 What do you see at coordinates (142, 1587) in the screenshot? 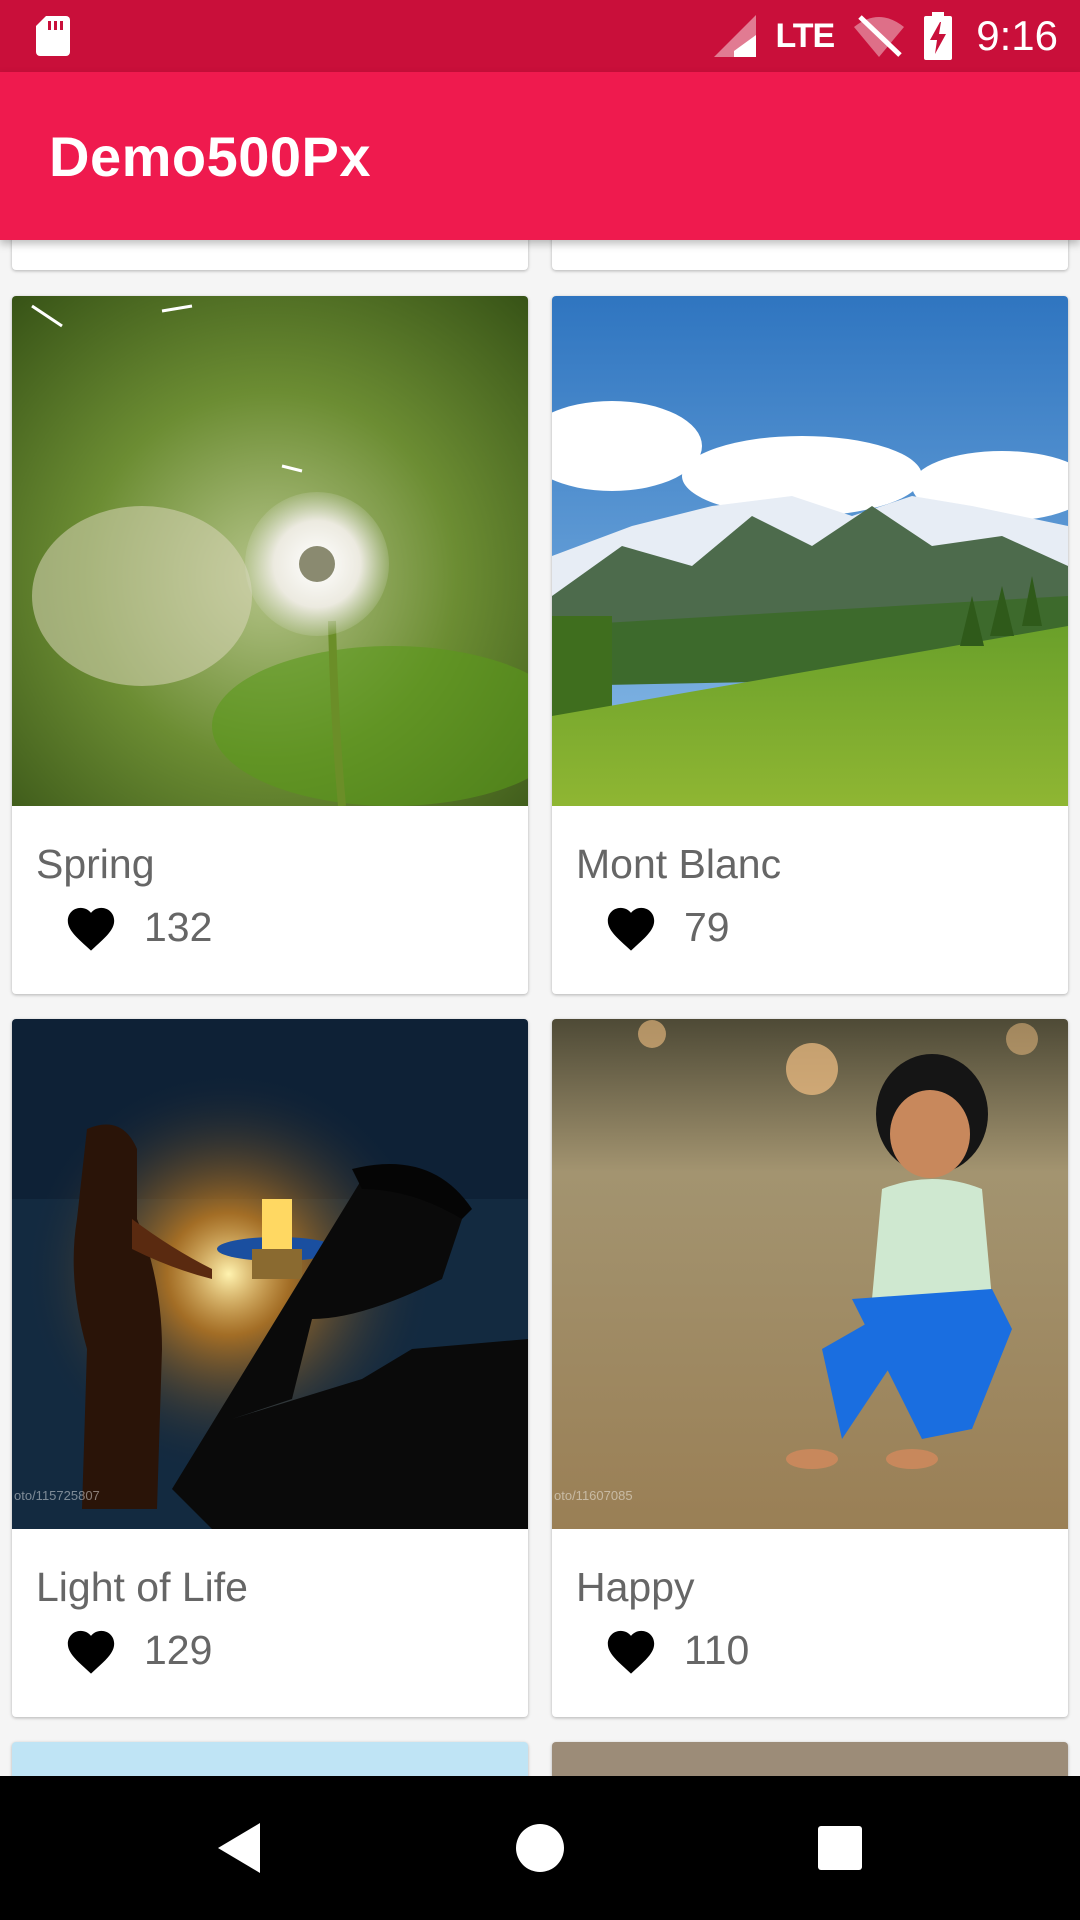
I see `photo-title: Light of Life` at bounding box center [142, 1587].